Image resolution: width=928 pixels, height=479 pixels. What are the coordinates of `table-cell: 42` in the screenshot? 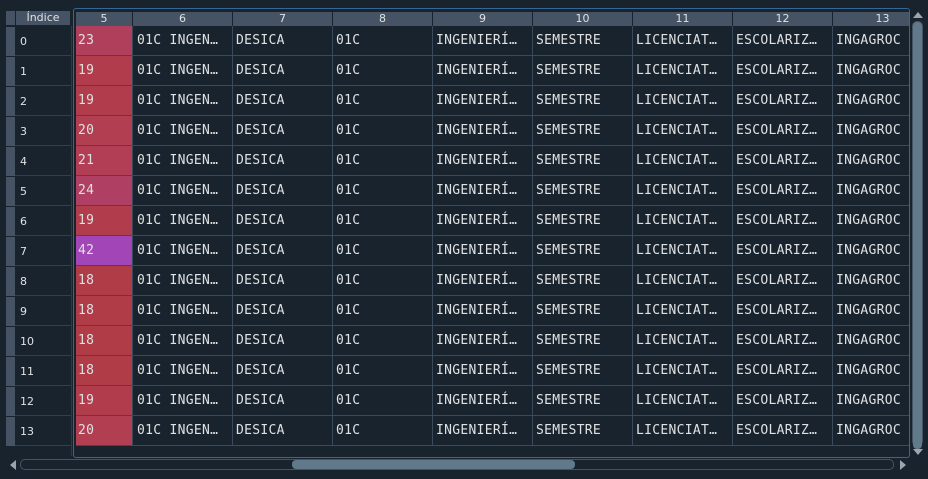 It's located at (104, 251).